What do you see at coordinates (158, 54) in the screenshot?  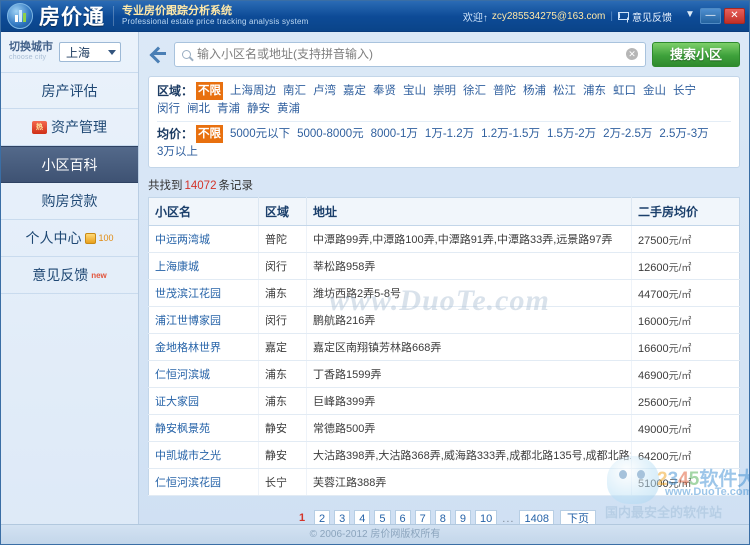 I see `back-arrow-icon` at bounding box center [158, 54].